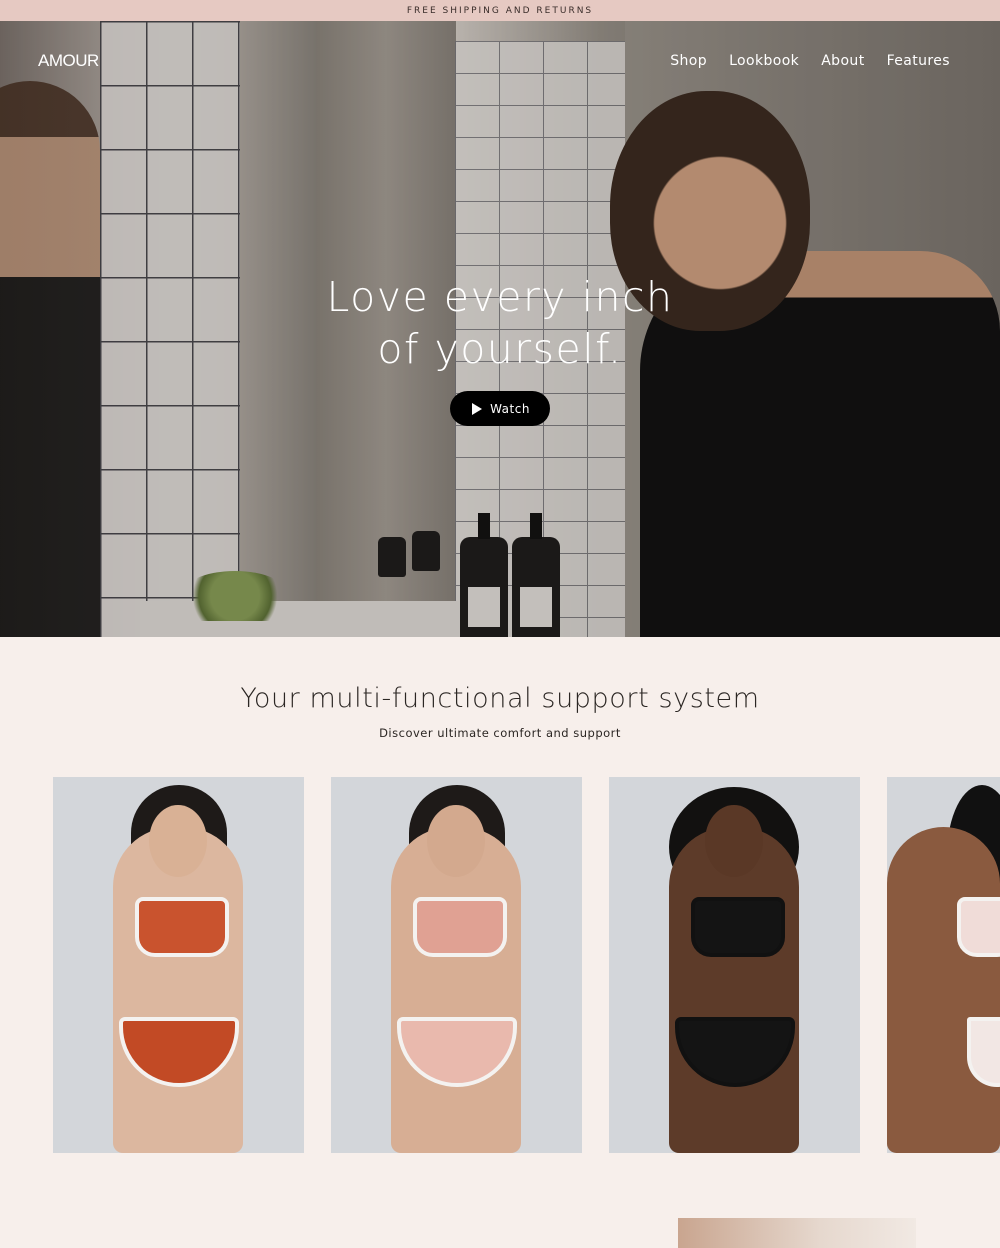  Describe the element at coordinates (943, 990) in the screenshot. I see `model-figure` at that location.